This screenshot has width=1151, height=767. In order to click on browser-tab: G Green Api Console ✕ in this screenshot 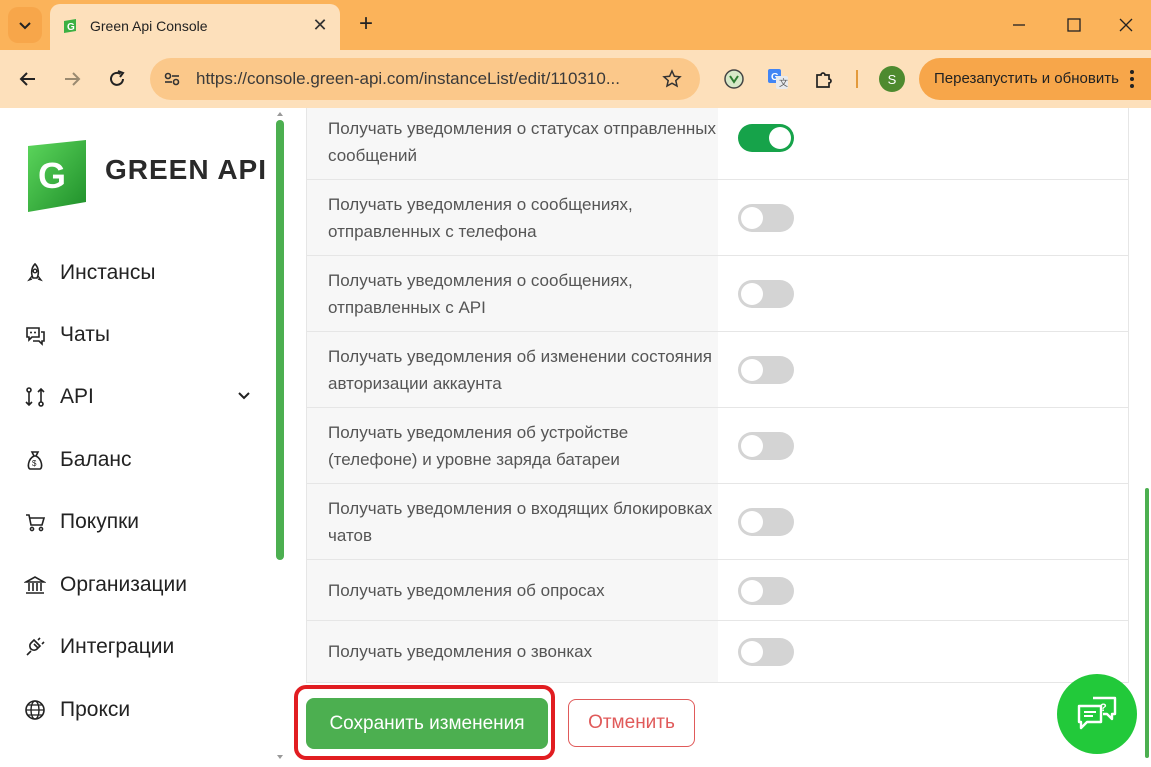, I will do `click(195, 27)`.